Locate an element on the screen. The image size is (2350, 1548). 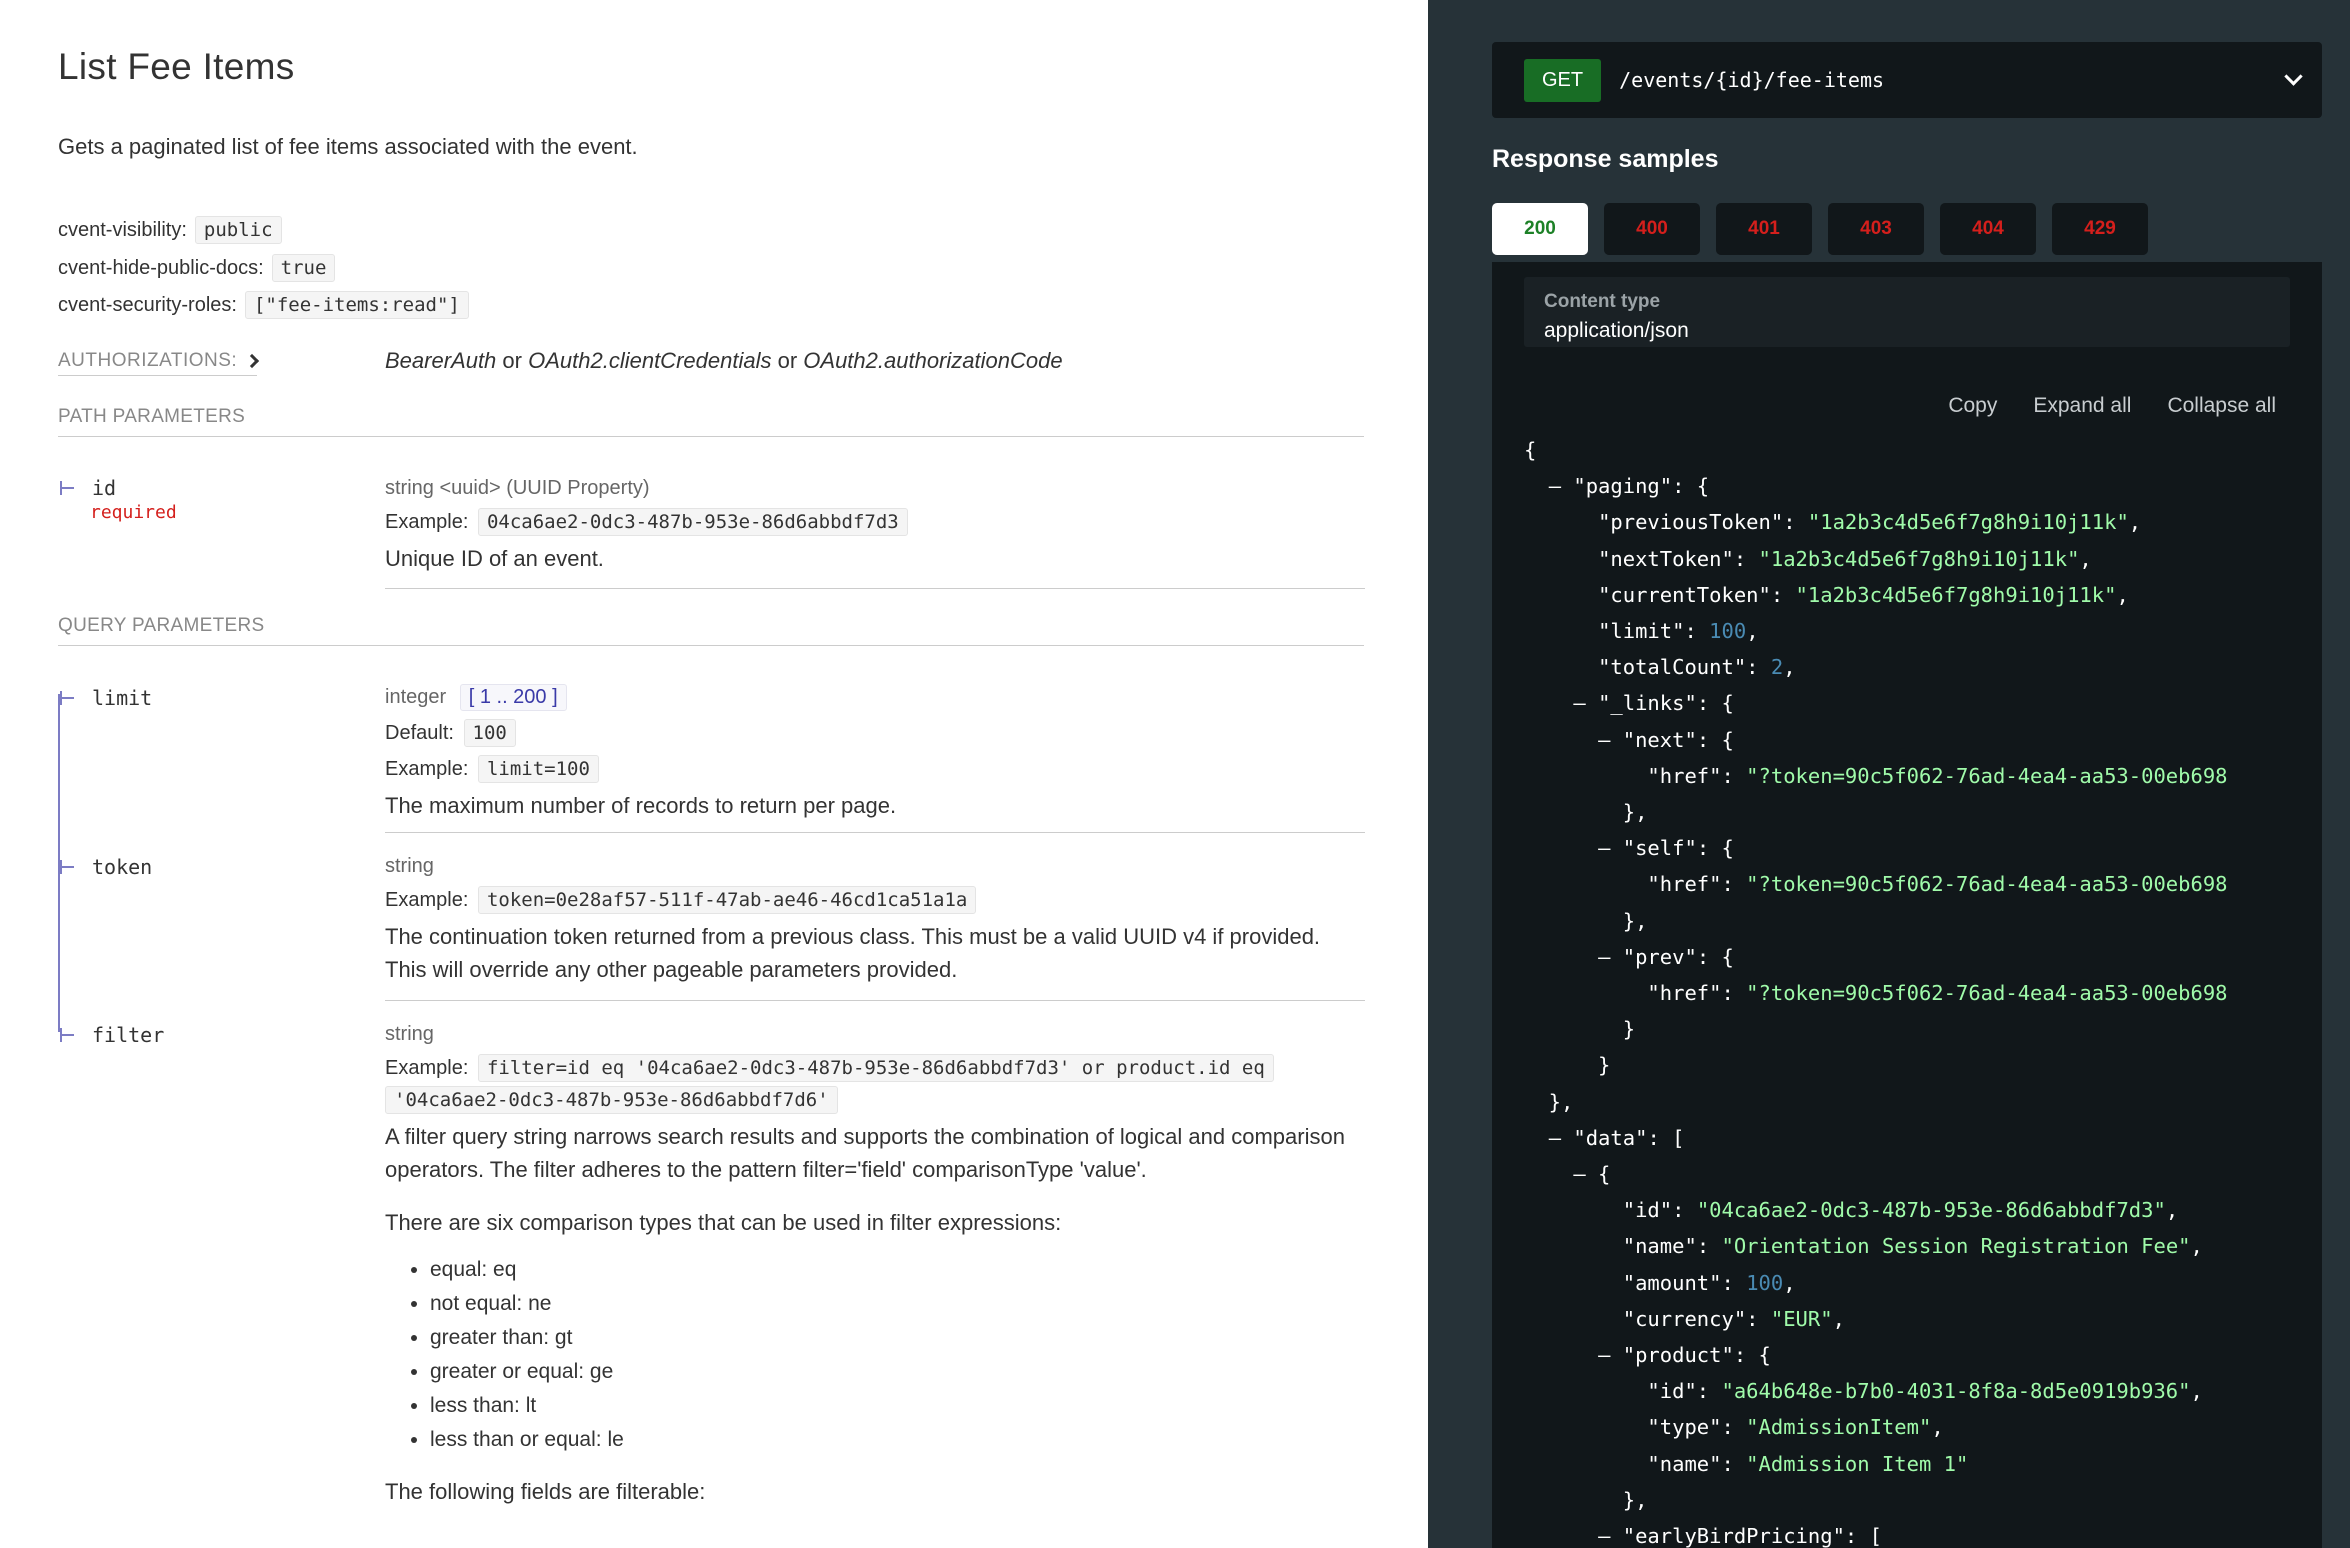
extension-value: public is located at coordinates (238, 230).